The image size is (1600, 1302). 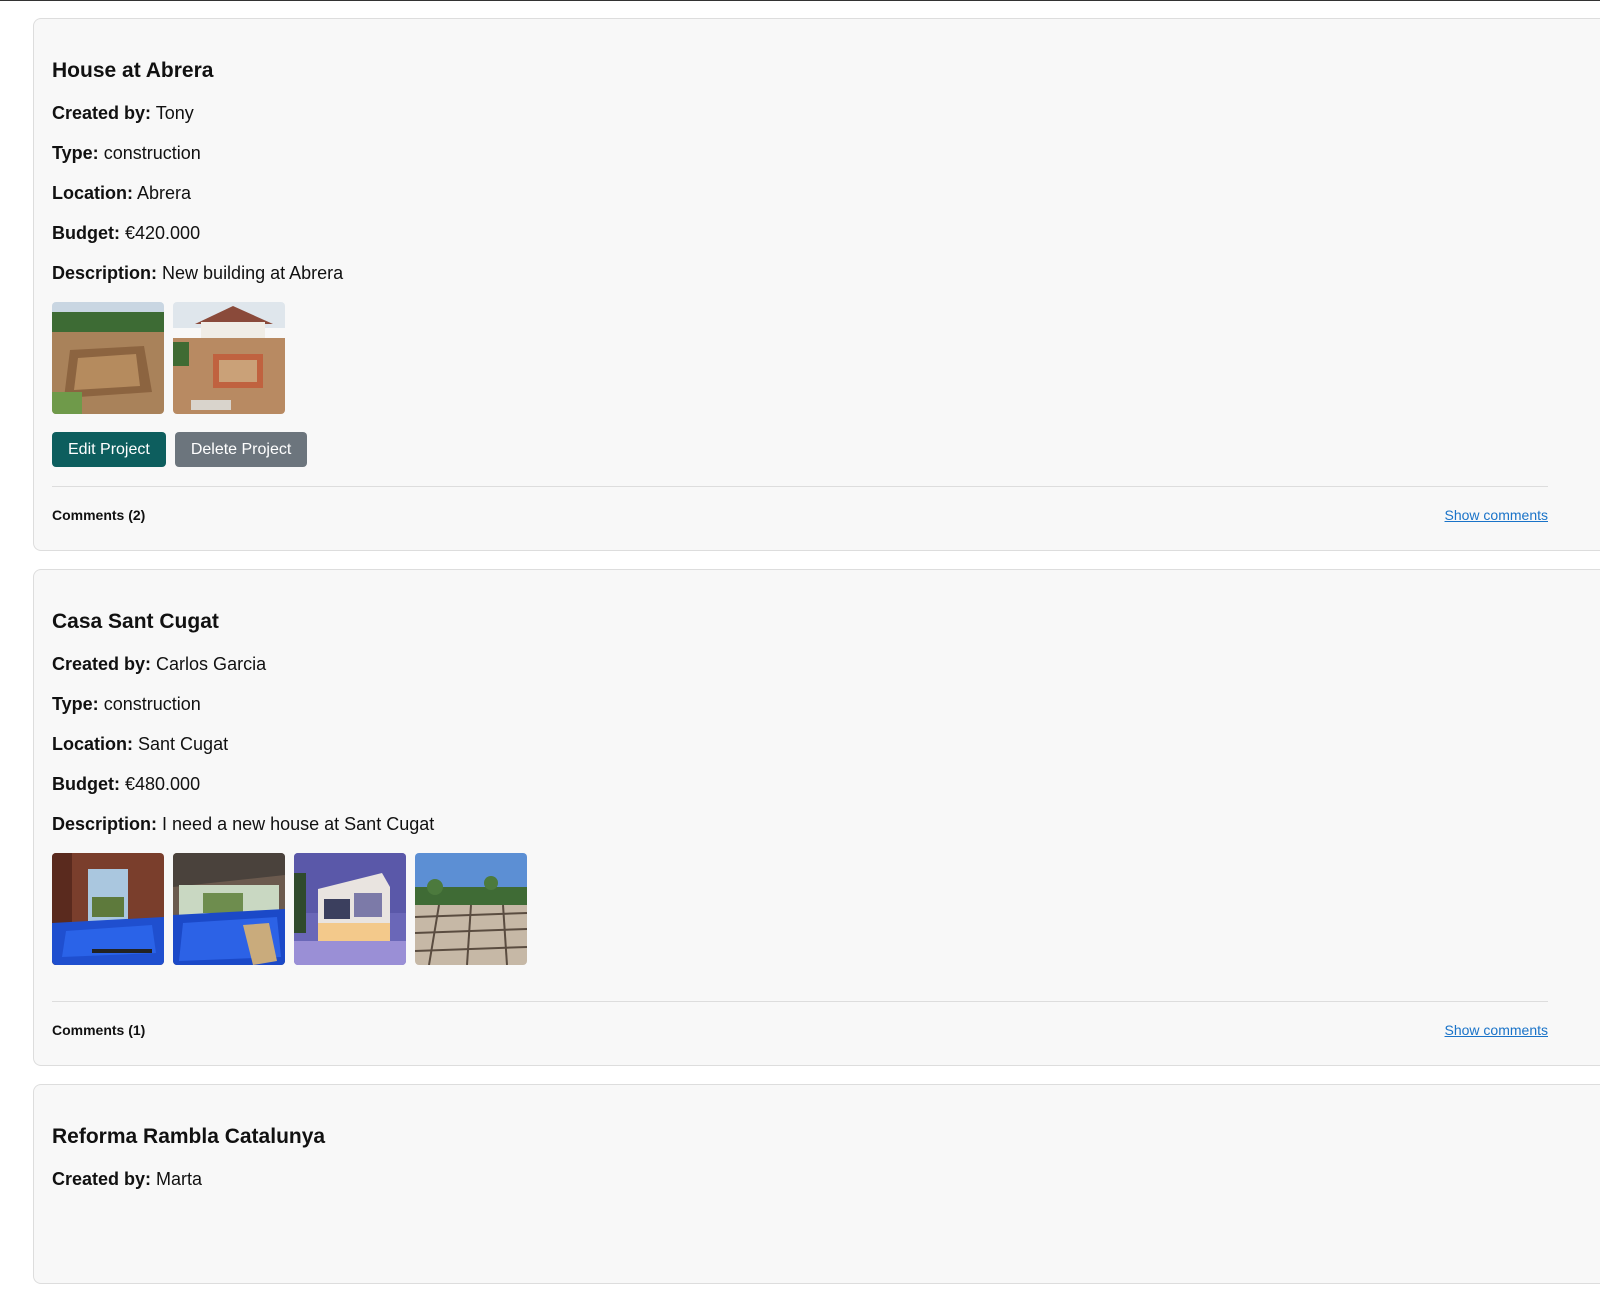 What do you see at coordinates (826, 1179) in the screenshot?
I see `created-by-field: Created by: Marta` at bounding box center [826, 1179].